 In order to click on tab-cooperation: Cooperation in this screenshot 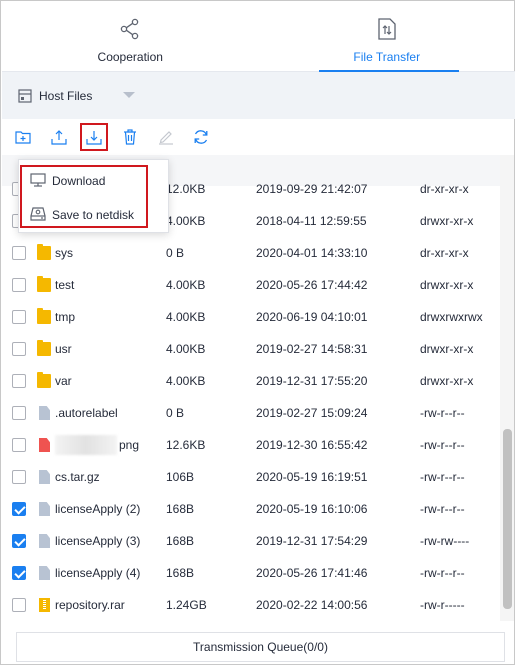, I will do `click(130, 36)`.